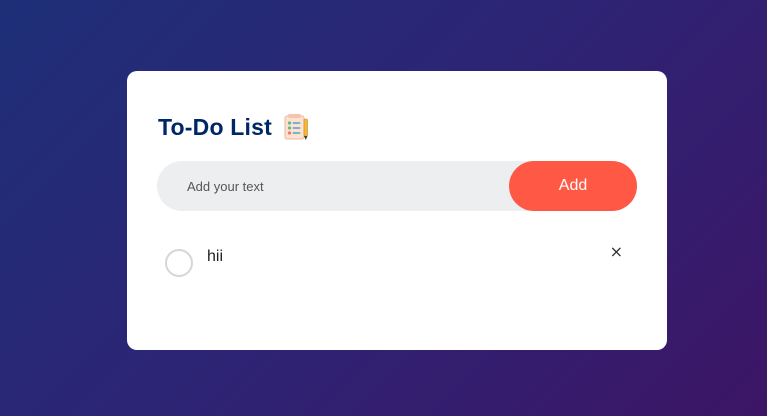 The height and width of the screenshot is (416, 767). I want to click on page-title: To-Do List, so click(215, 126).